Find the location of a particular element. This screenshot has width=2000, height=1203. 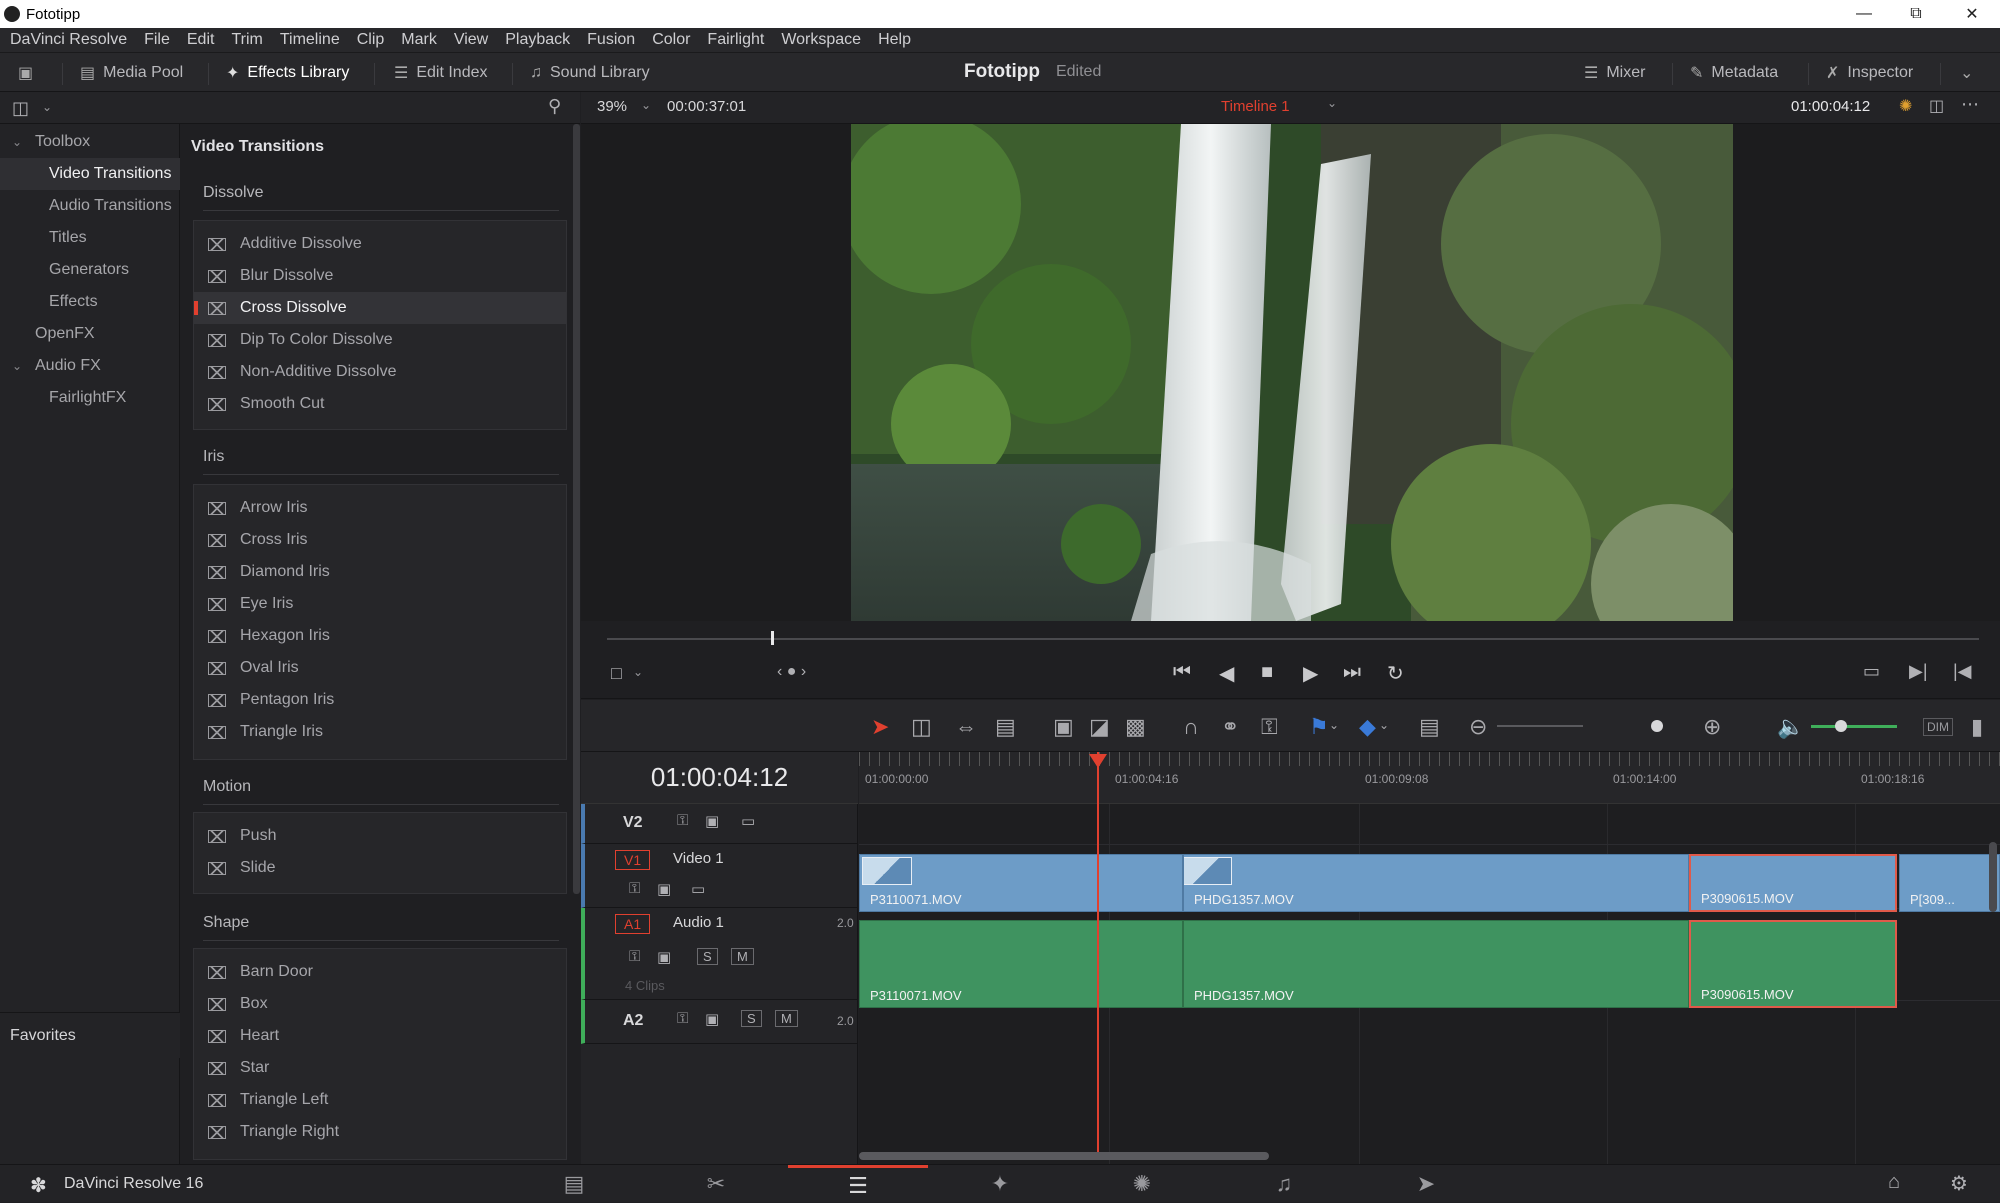

audio-clip: P3110071.MOV is located at coordinates (1021, 964).